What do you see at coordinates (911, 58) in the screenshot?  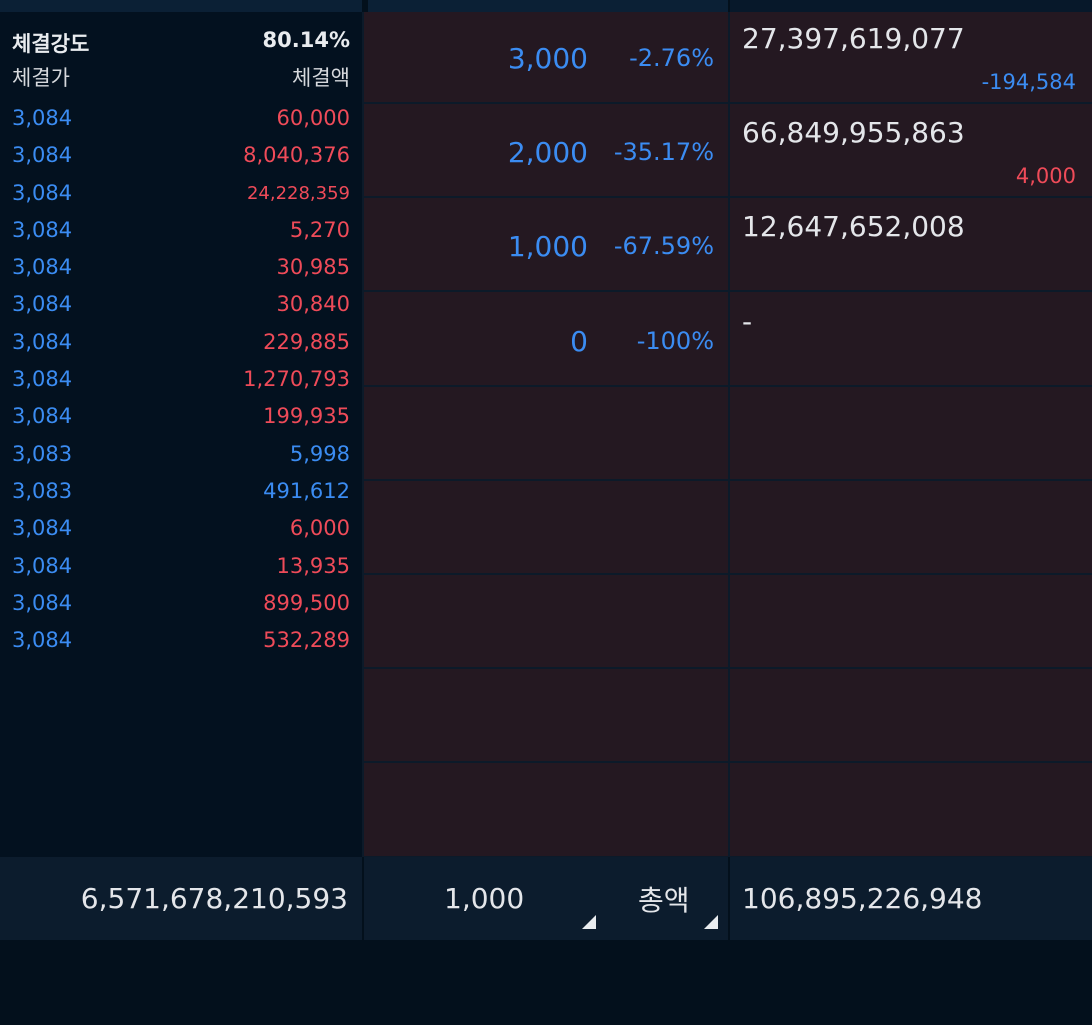 I see `volume-row: 27,397,619,077 -194,584` at bounding box center [911, 58].